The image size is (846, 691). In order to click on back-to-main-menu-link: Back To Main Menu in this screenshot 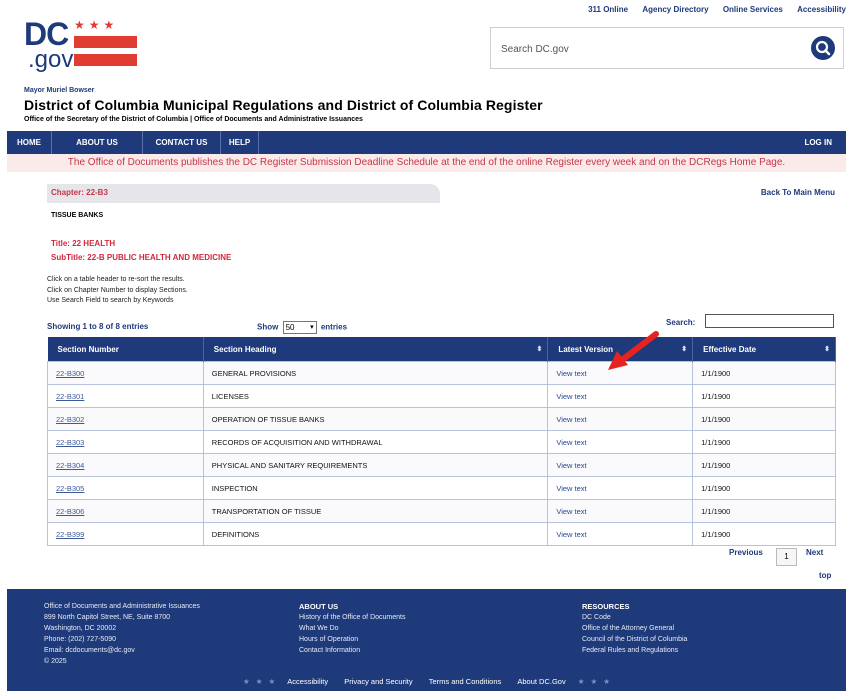, I will do `click(798, 192)`.